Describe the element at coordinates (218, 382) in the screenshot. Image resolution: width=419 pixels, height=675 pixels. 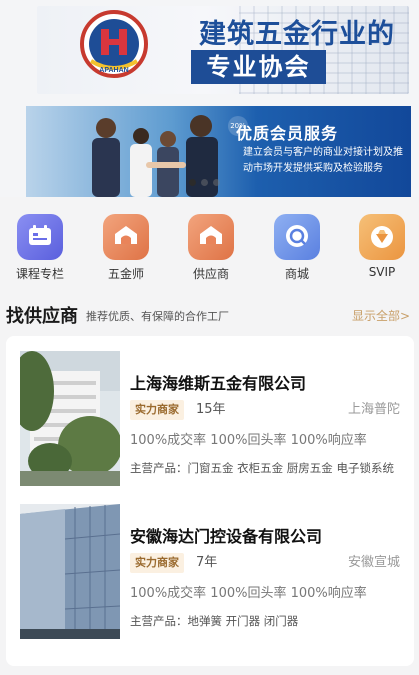
I see `supplier-name: 上海海维斯五金有限公司` at that location.